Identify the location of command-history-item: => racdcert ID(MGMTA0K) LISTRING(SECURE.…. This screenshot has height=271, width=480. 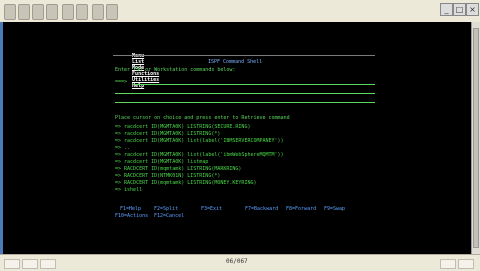
(182, 127).